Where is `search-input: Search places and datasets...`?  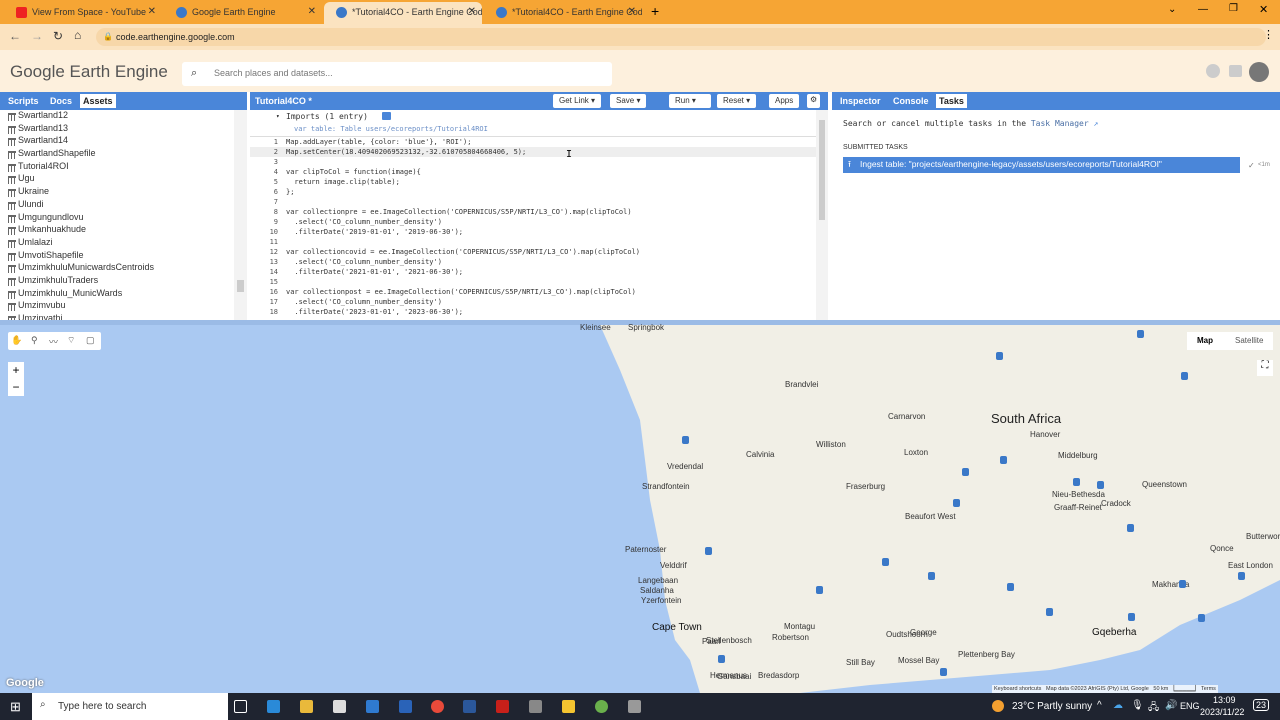
search-input: Search places and datasets... is located at coordinates (397, 74).